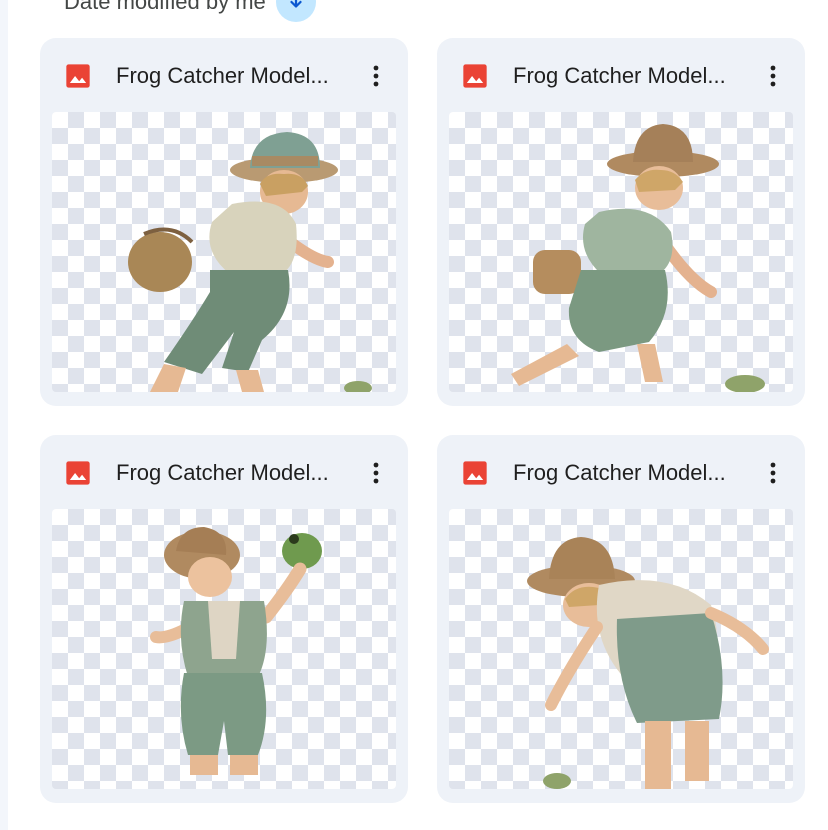 This screenshot has width=828, height=830. I want to click on boy-bending-over-image, so click(648, 663).